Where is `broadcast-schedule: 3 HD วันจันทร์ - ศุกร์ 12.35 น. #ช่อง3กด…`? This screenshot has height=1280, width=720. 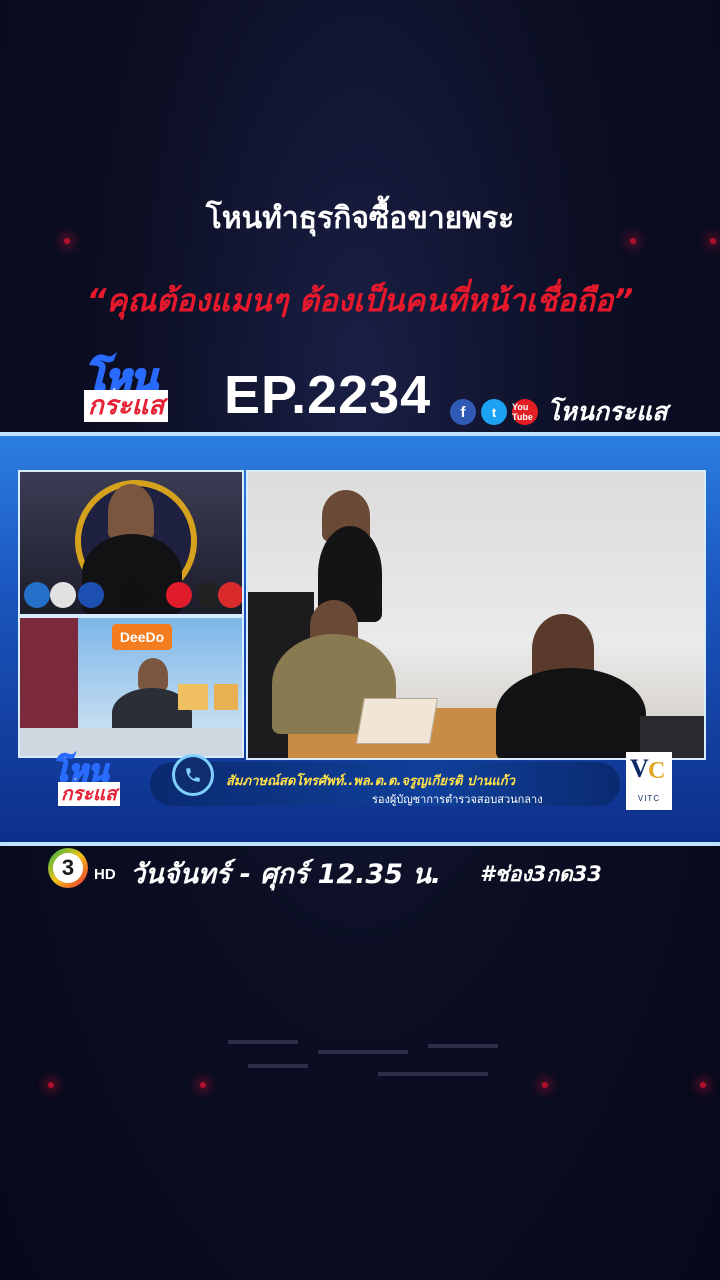 broadcast-schedule: 3 HD วันจันทร์ - ศุกร์ 12.35 น. #ช่อง3กด… is located at coordinates (358, 870).